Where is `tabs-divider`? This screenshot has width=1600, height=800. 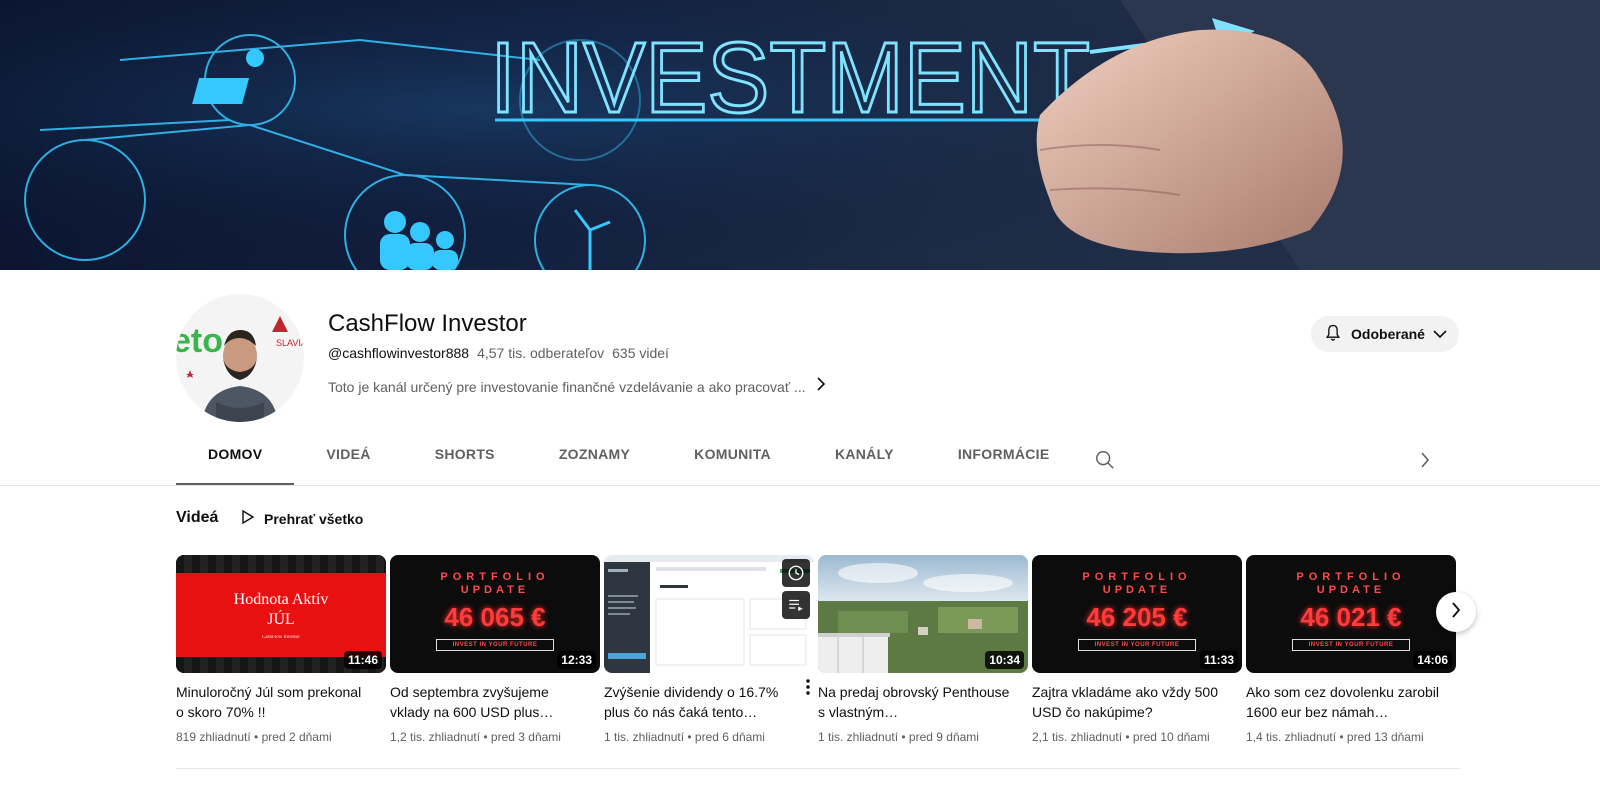
tabs-divider is located at coordinates (800, 485).